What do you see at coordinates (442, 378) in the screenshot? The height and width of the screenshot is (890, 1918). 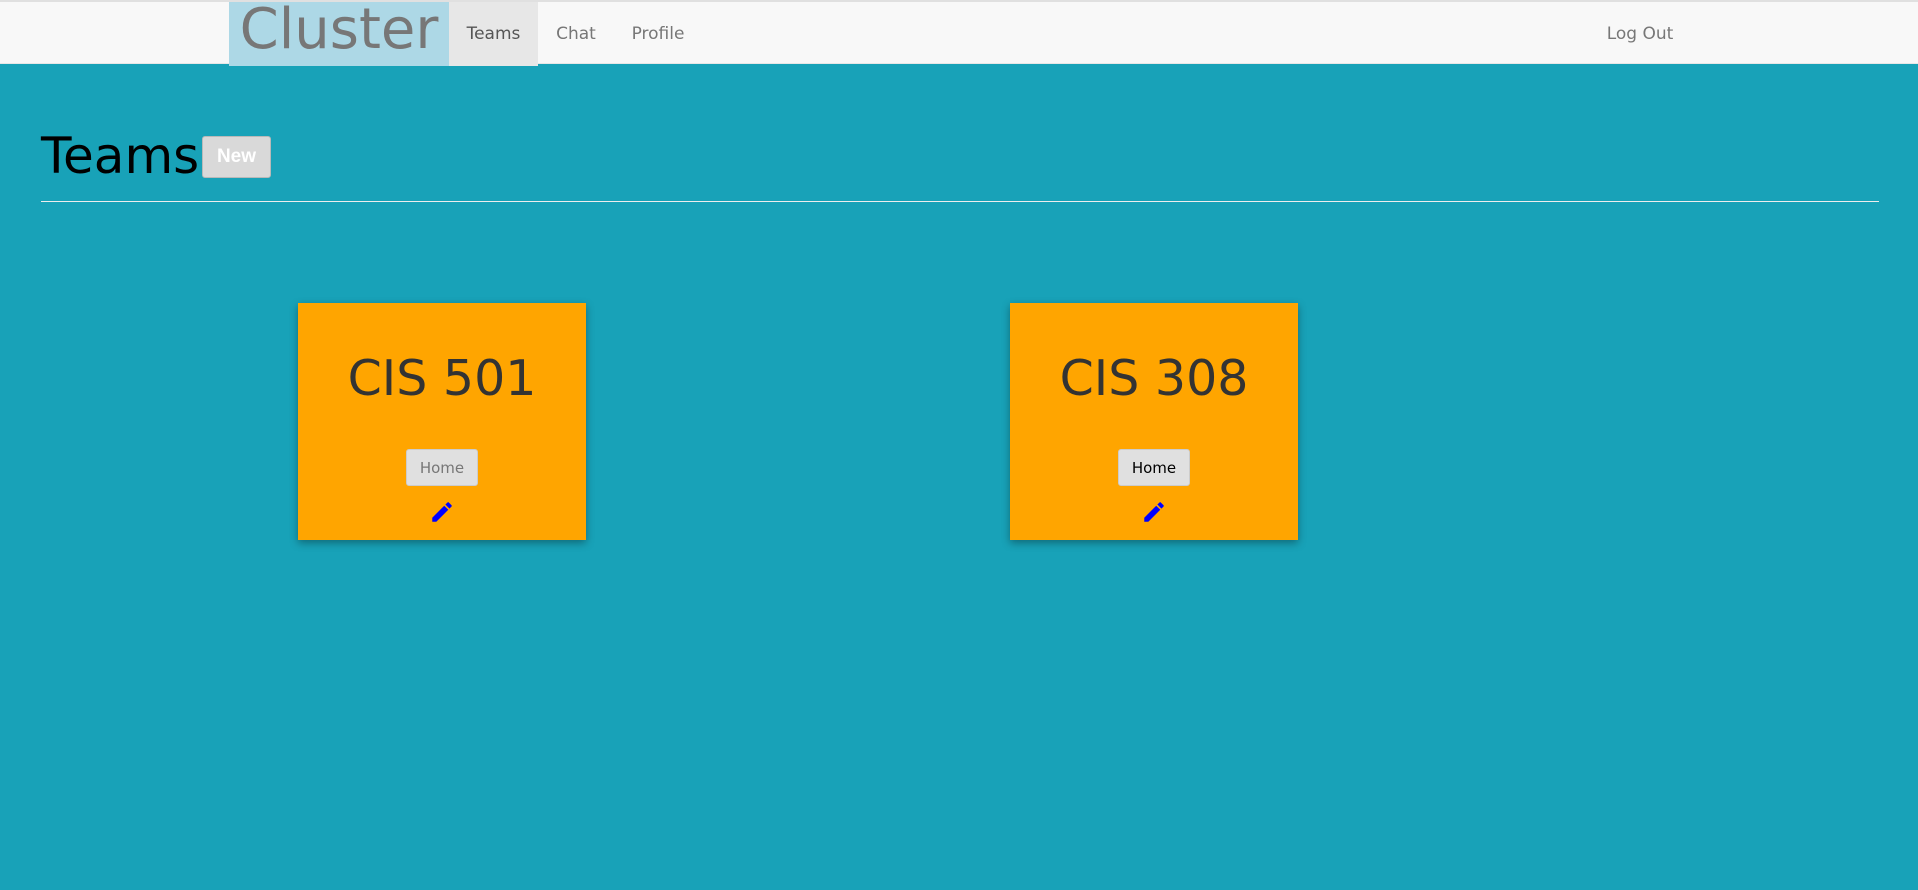 I see `team-name: CIS 501` at bounding box center [442, 378].